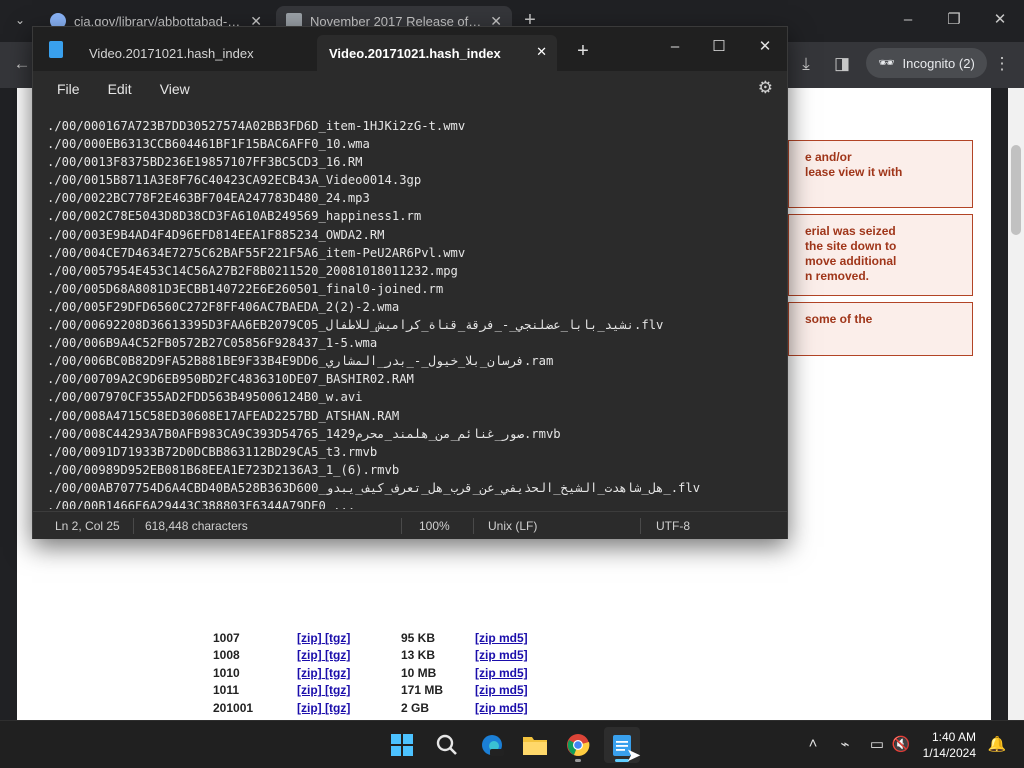 The width and height of the screenshot is (1024, 768). Describe the element at coordinates (806, 64) in the screenshot. I see `download-icon: ⤓` at that location.